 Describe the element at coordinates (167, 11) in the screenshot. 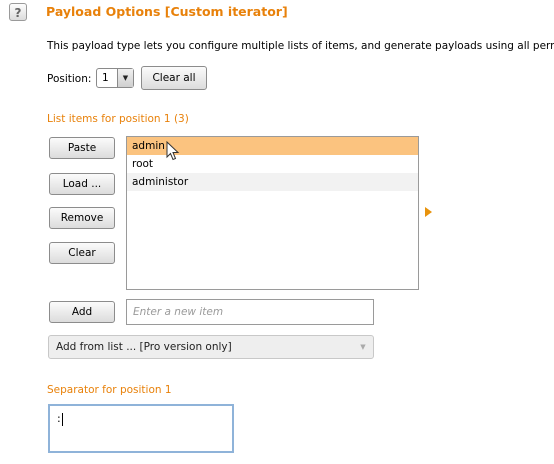

I see `page-title: Payload Options [Custom iterator]` at that location.